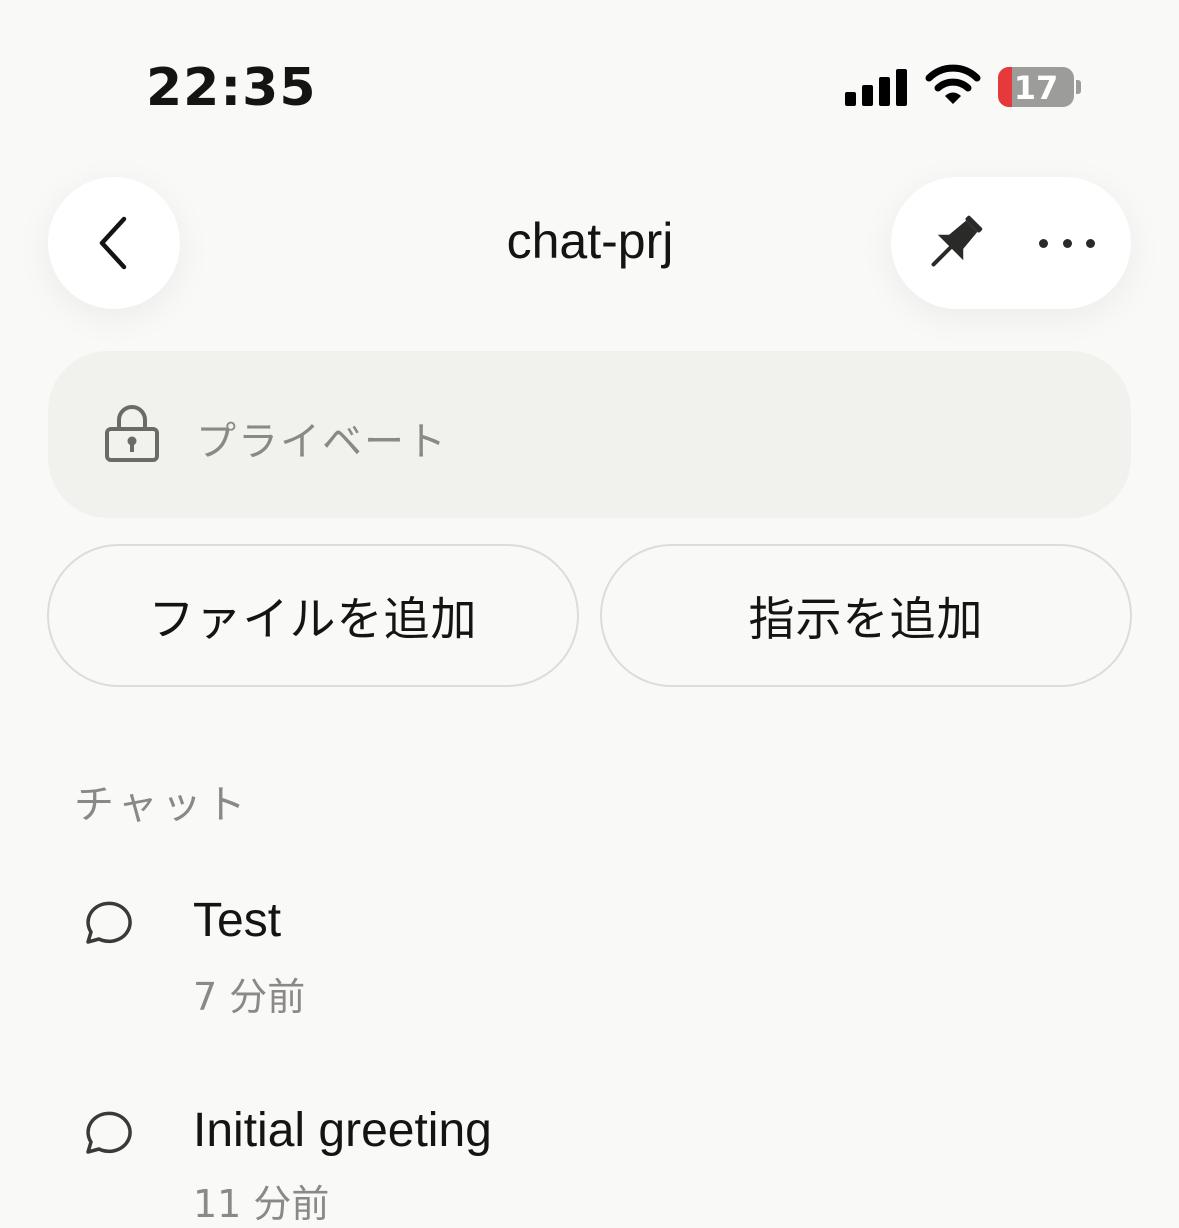 This screenshot has height=1228, width=1179. Describe the element at coordinates (342, 1130) in the screenshot. I see `chat-title: Initial greeting` at that location.